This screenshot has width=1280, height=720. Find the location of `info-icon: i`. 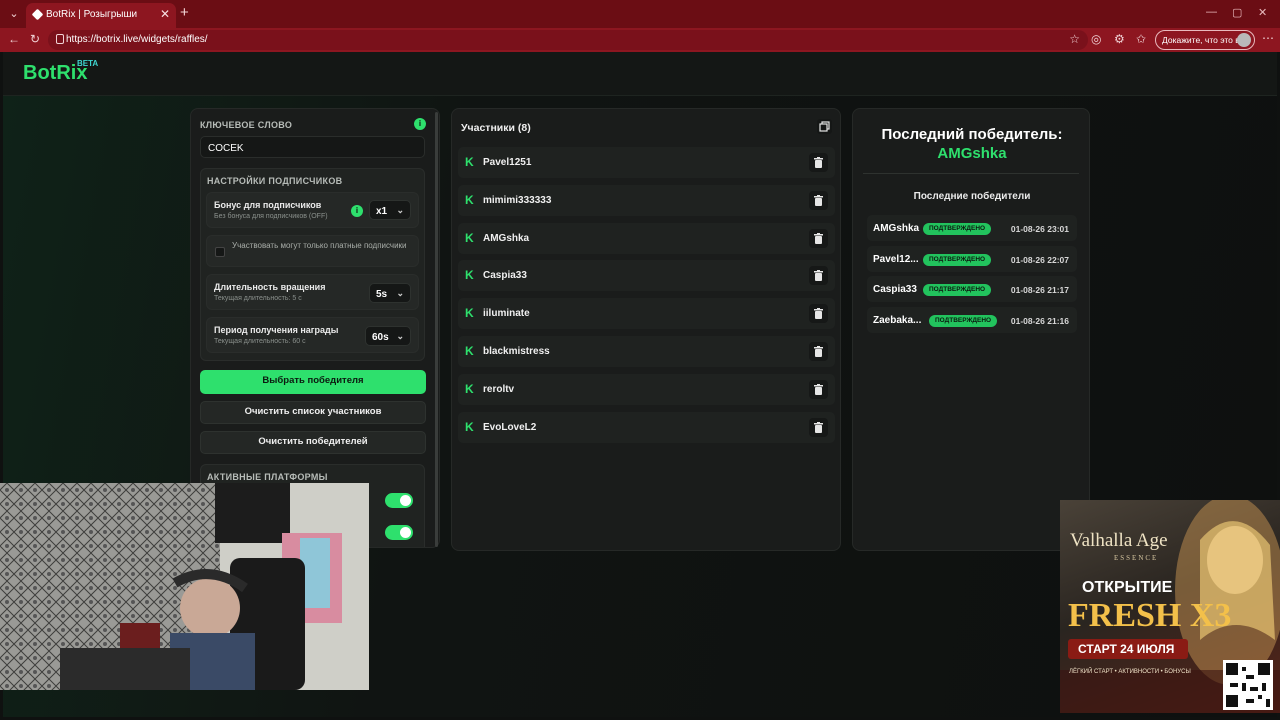

info-icon: i is located at coordinates (420, 124).